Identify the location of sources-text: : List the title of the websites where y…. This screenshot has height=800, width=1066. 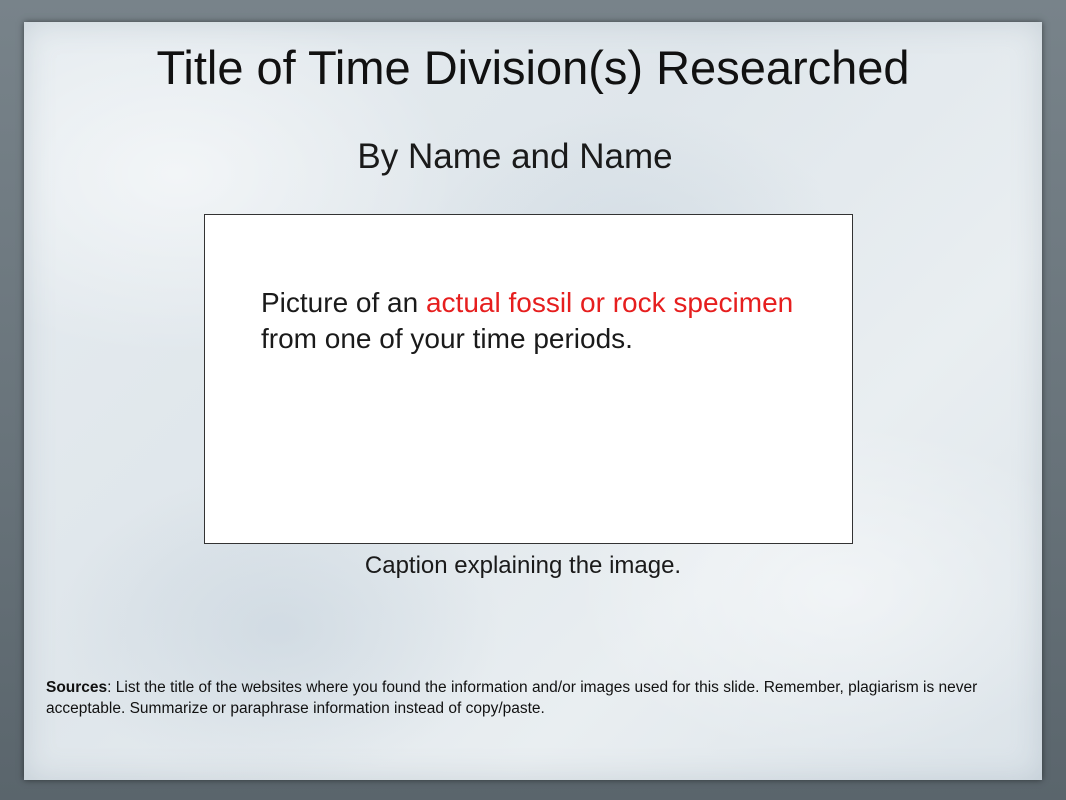
(512, 698).